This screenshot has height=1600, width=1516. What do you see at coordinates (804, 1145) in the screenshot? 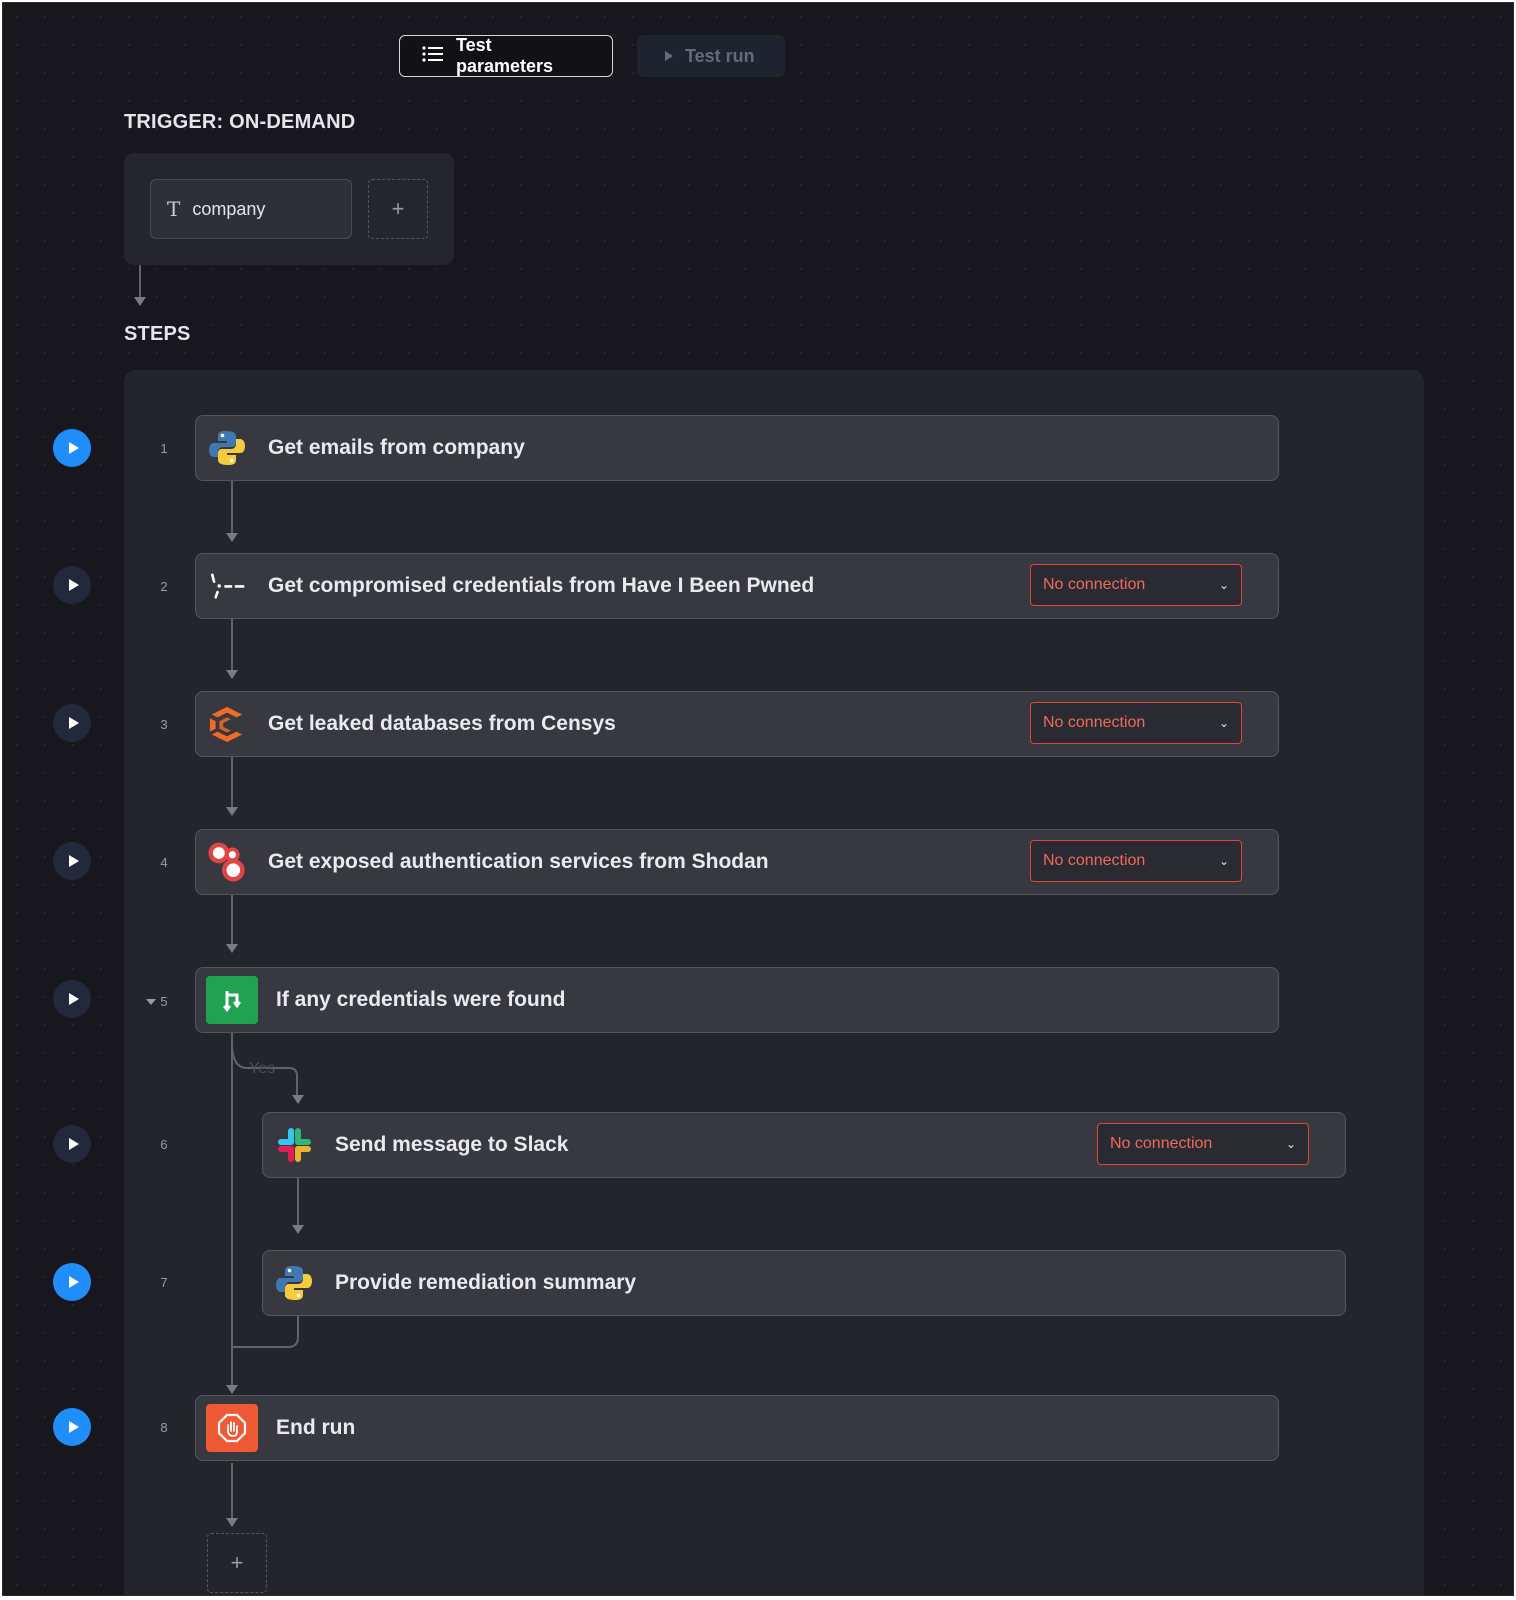
I see `step-card-6: Send message to Slack No connection ⌄` at bounding box center [804, 1145].